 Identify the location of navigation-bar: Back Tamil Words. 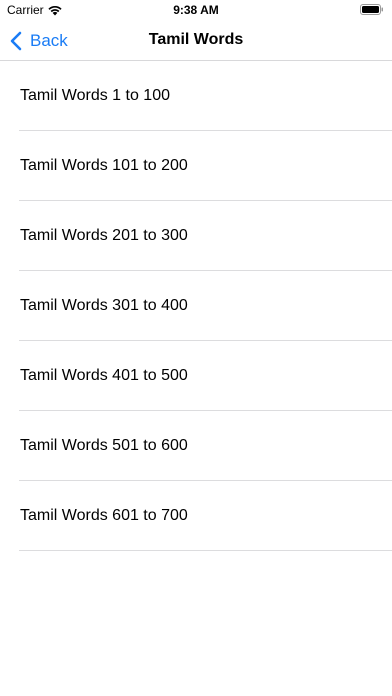
(196, 41).